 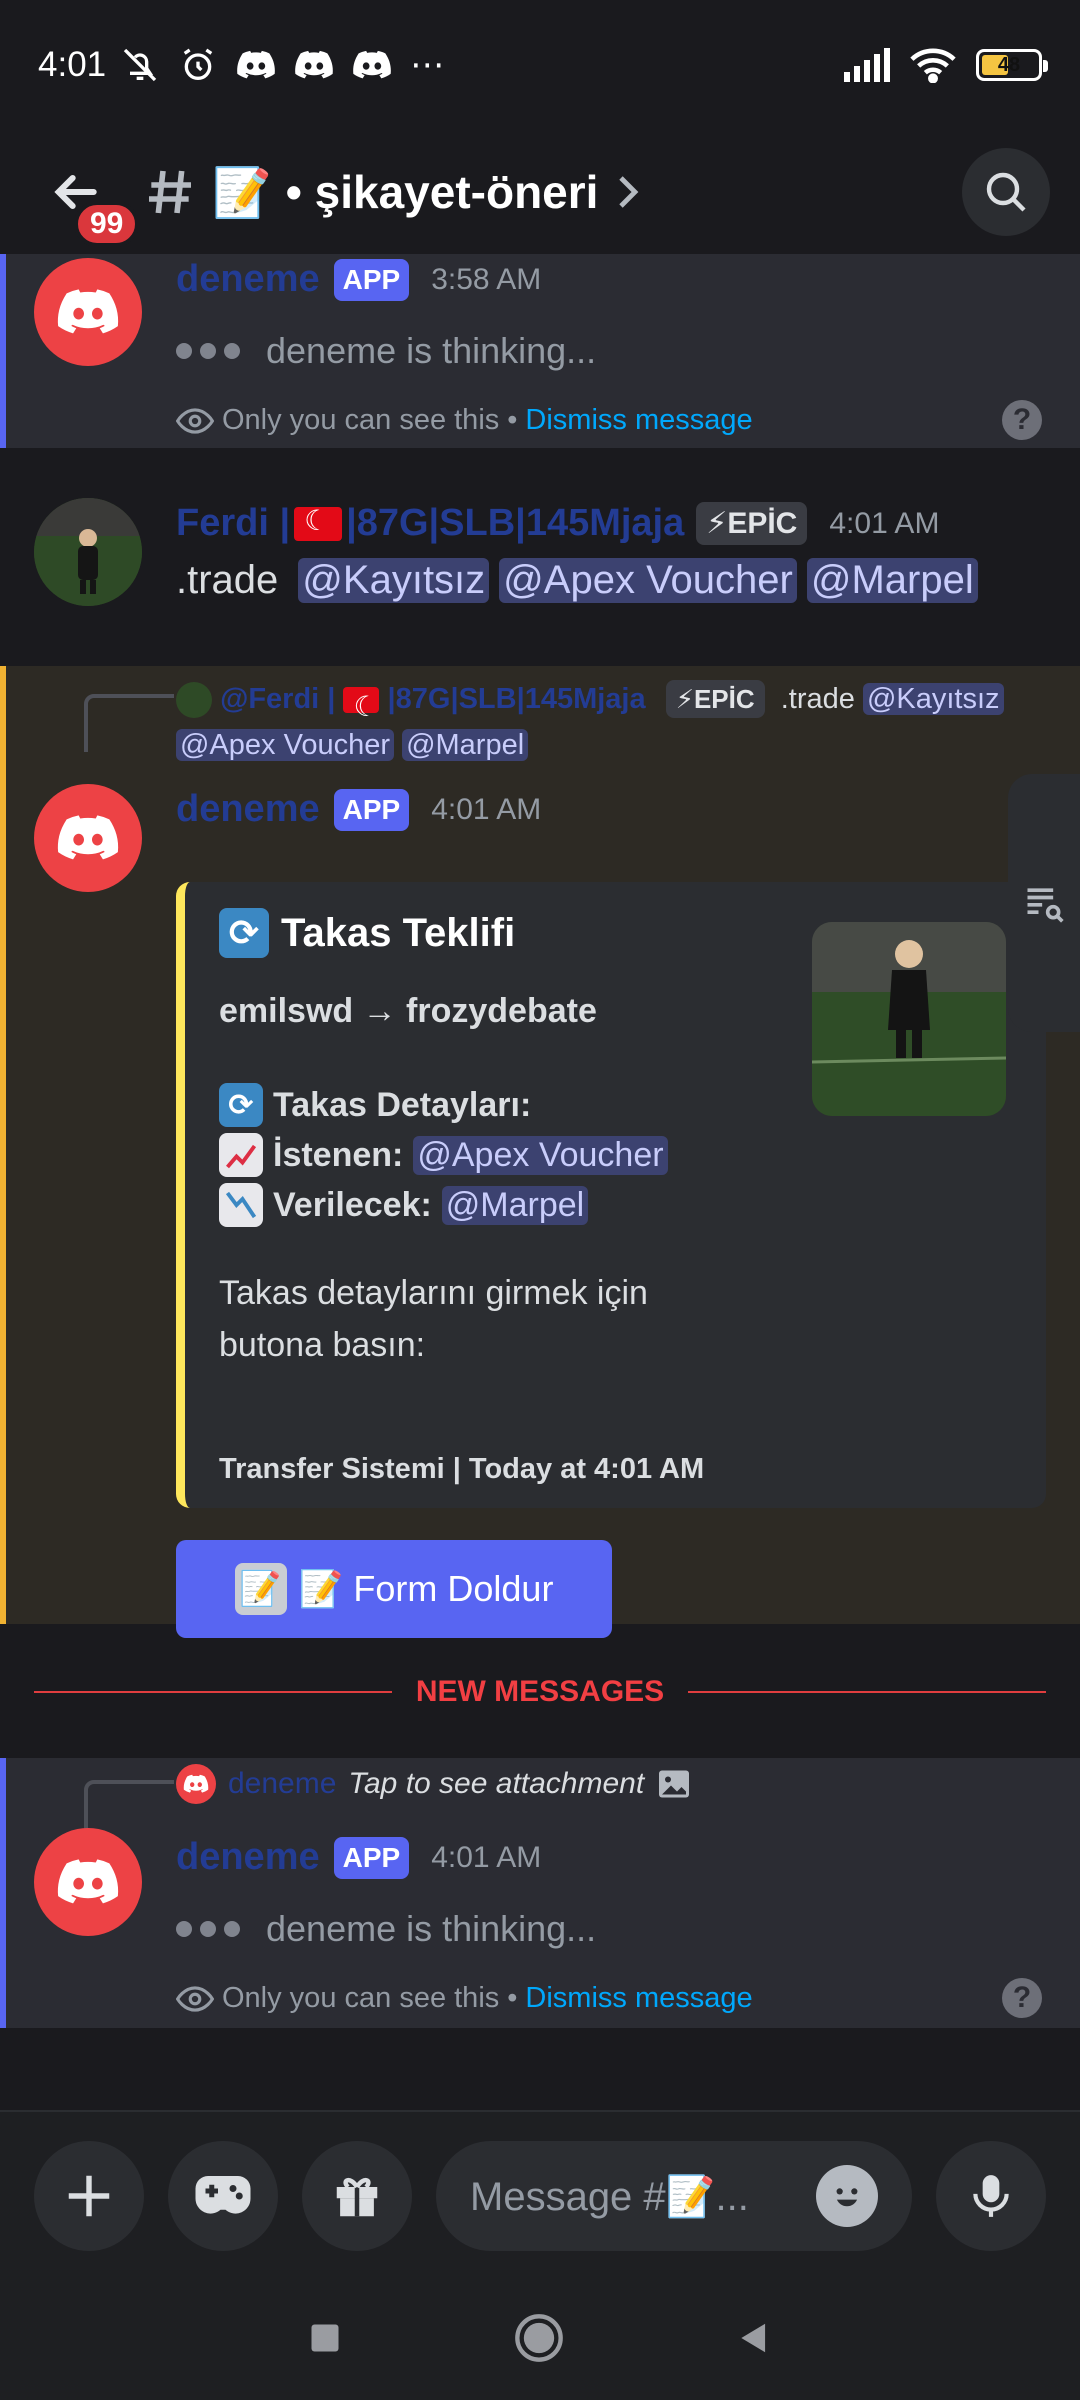 I want to click on status-icons: ⋯, so click(x=282, y=65).